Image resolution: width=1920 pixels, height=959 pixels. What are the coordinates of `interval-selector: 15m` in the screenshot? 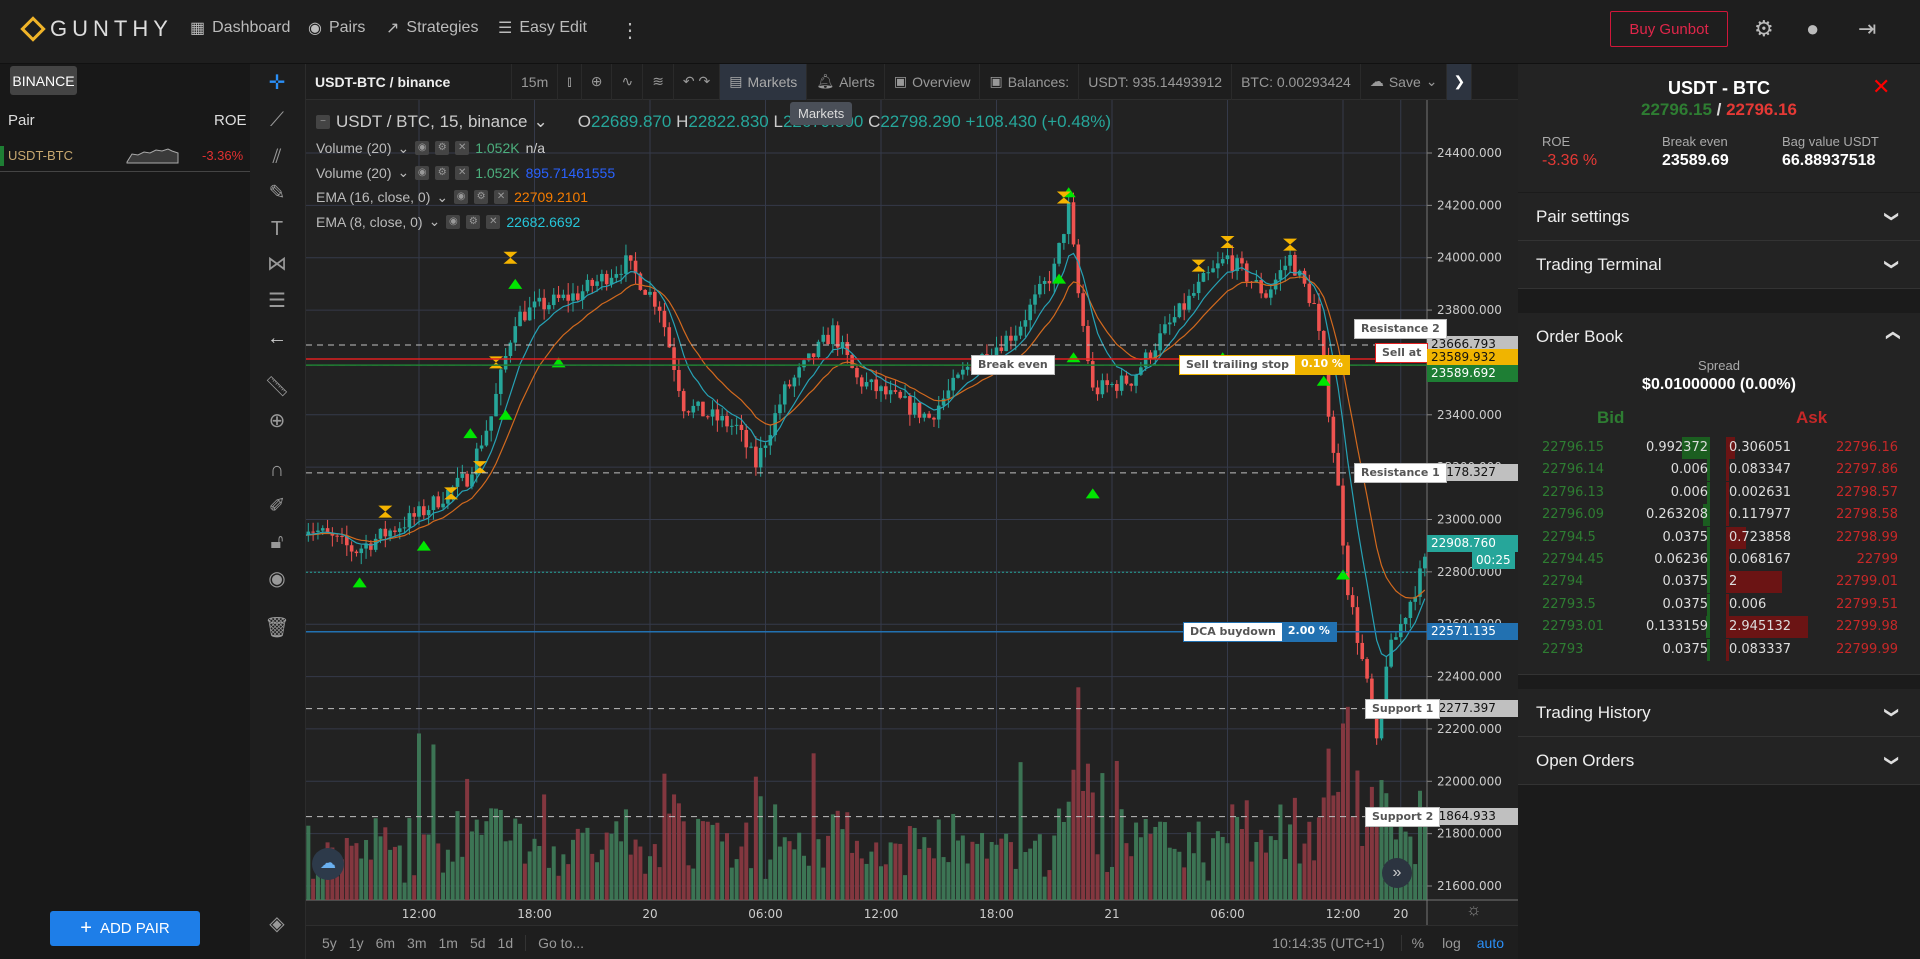 It's located at (535, 81).